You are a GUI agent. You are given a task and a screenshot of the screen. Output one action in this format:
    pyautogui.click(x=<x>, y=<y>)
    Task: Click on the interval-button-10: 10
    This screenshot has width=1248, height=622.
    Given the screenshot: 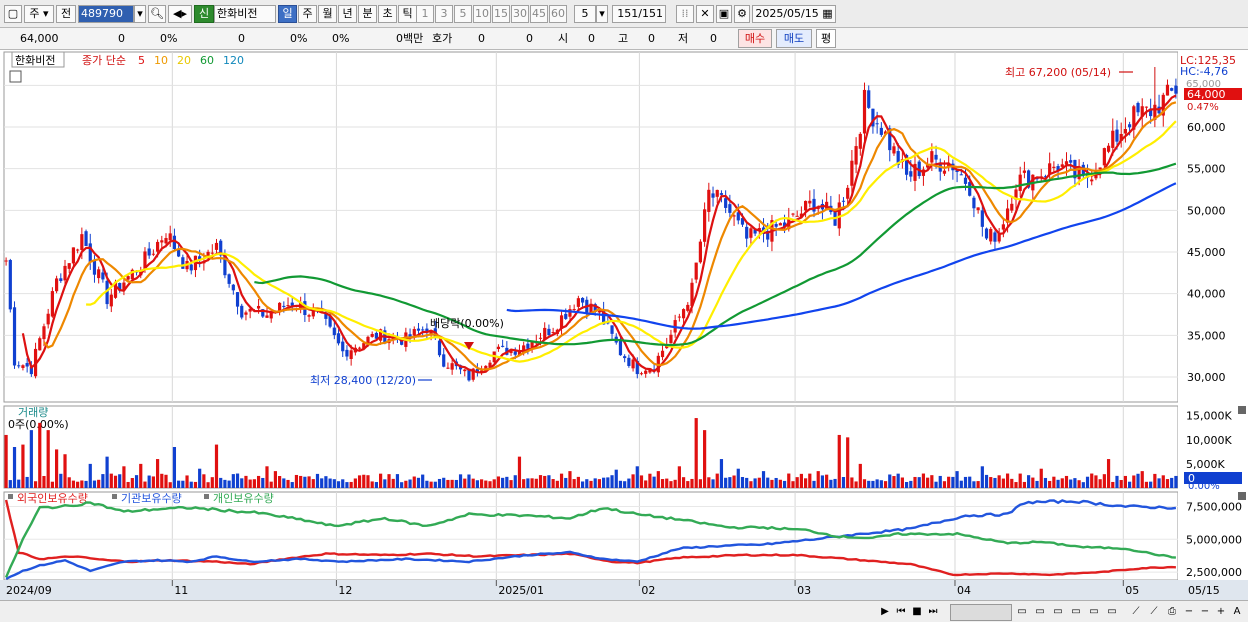 What is the action you would take?
    pyautogui.click(x=482, y=14)
    